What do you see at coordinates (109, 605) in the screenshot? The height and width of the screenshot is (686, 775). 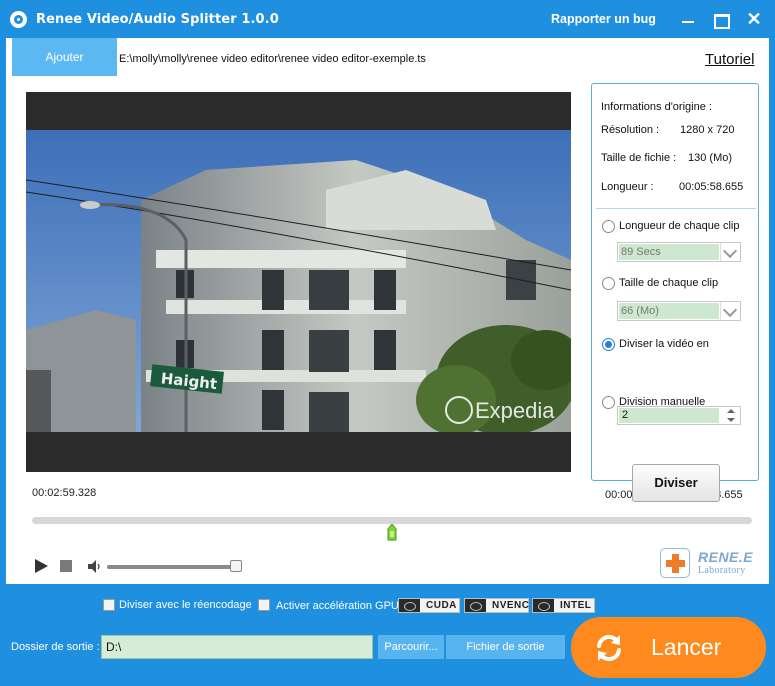 I see `reencode-checkbox` at bounding box center [109, 605].